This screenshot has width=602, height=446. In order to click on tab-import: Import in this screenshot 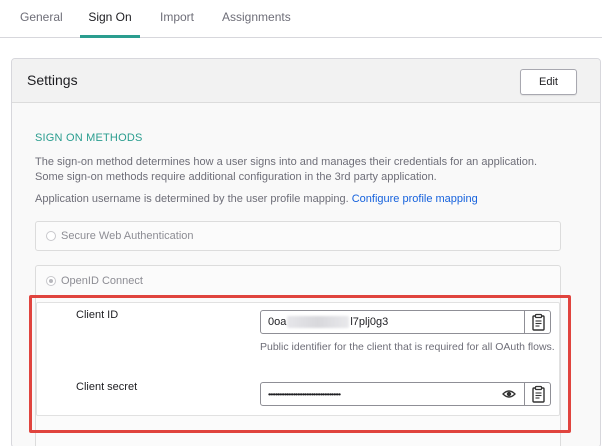, I will do `click(177, 19)`.